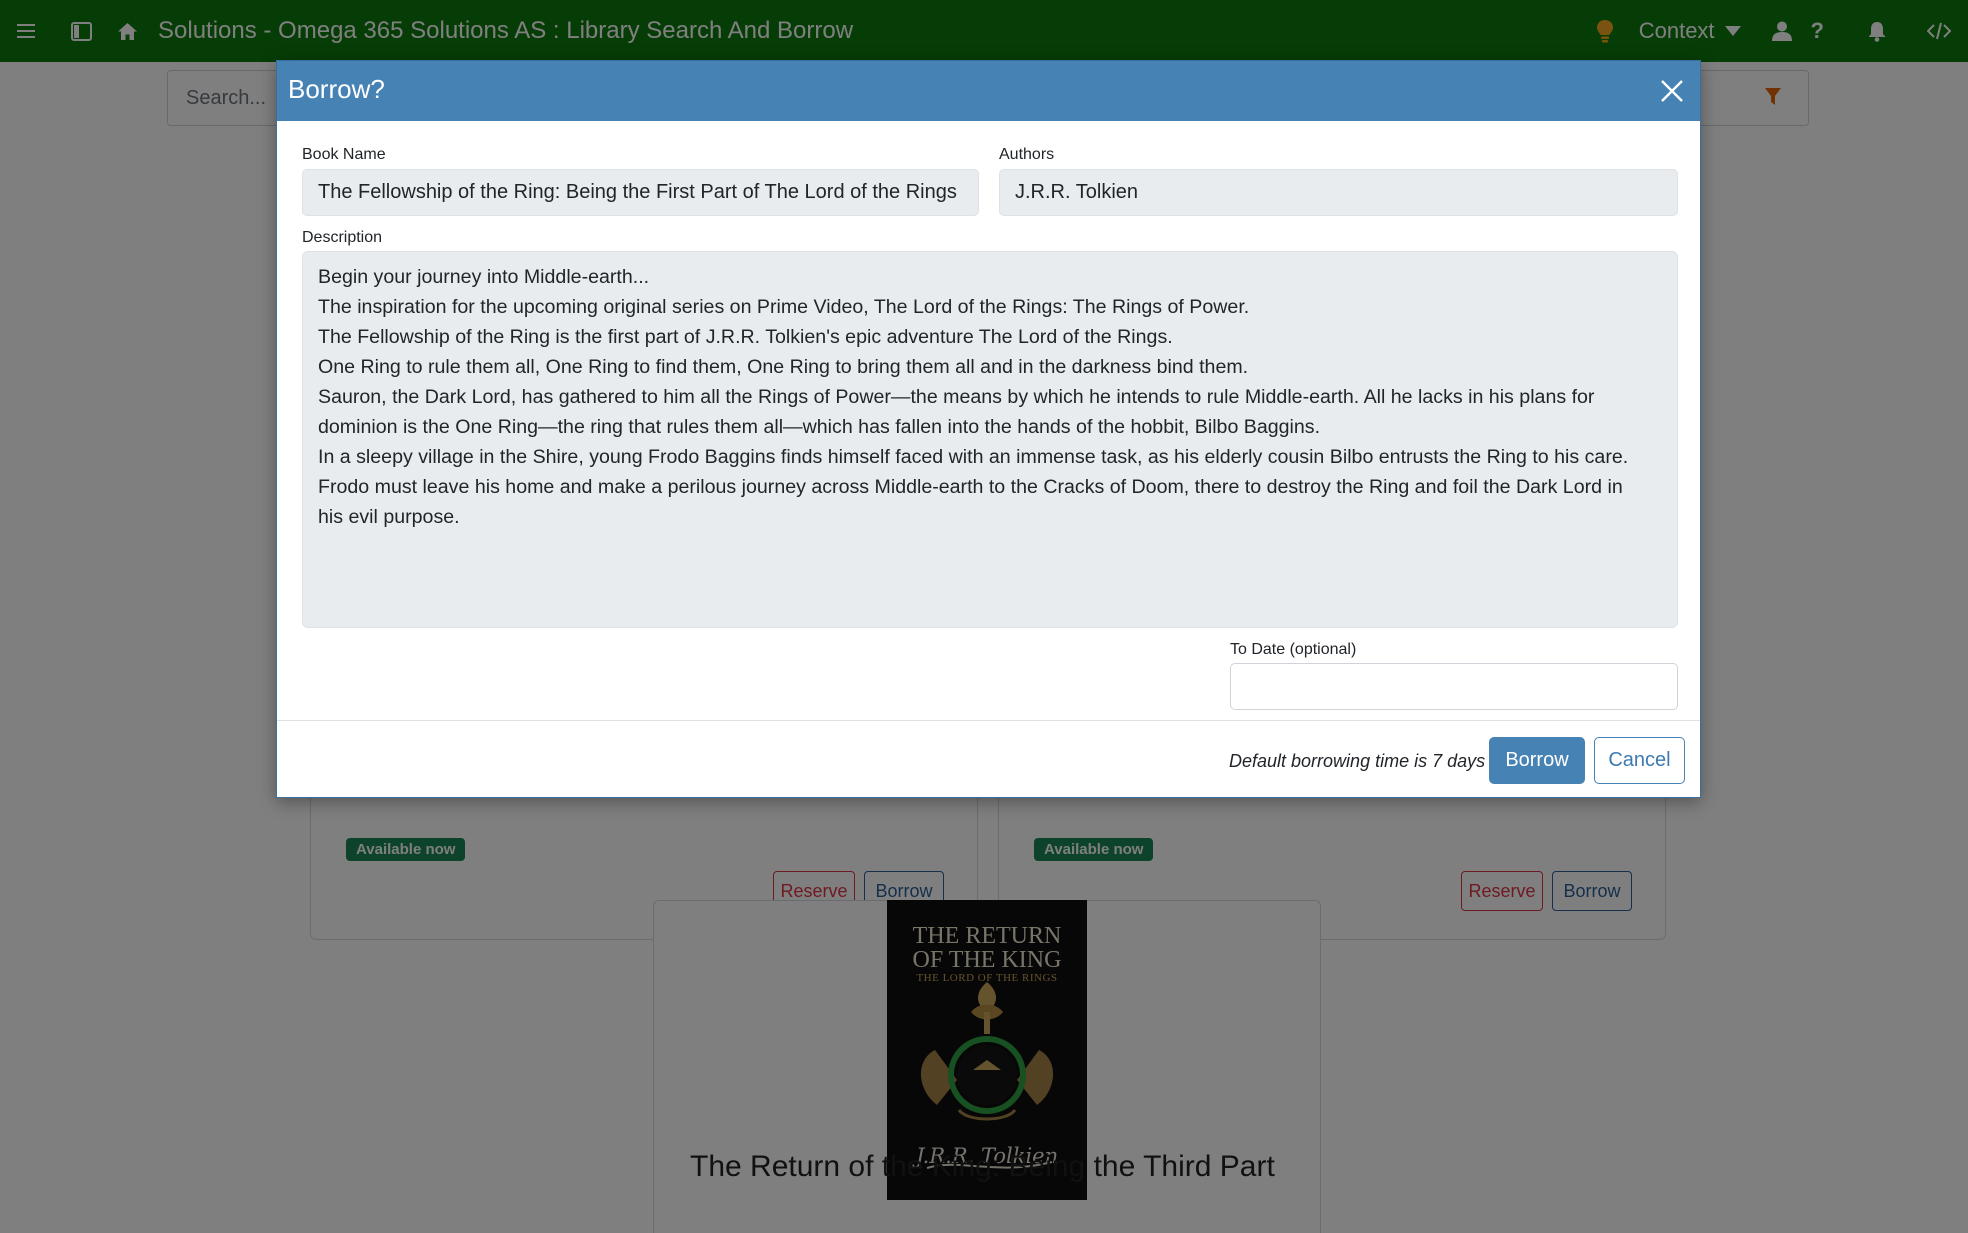 This screenshot has width=1968, height=1233. Describe the element at coordinates (1338, 192) in the screenshot. I see `authors-field: J.R.R. Tolkien` at that location.